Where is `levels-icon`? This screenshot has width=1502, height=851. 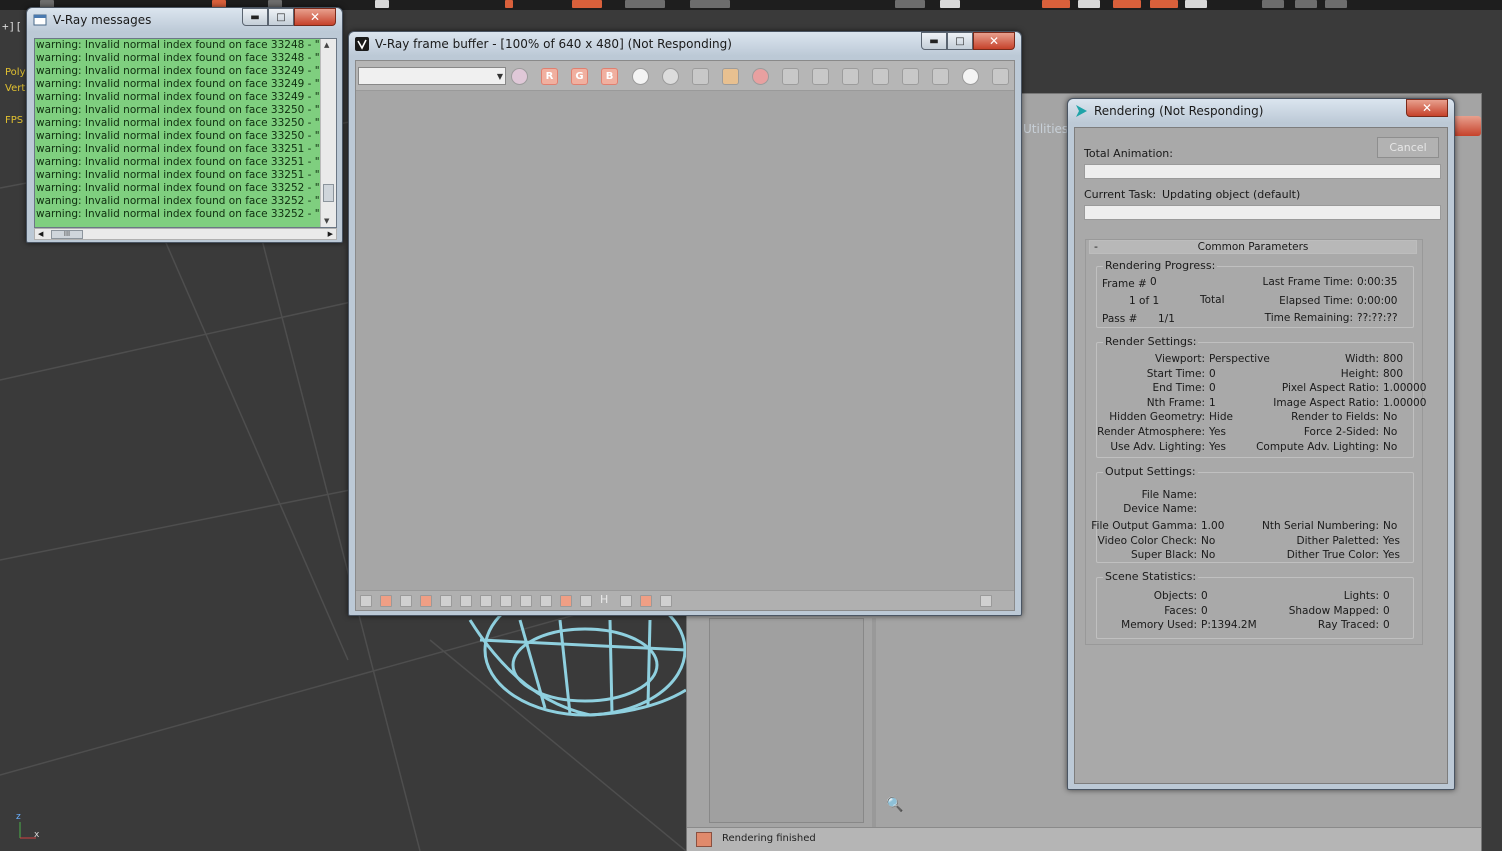 levels-icon is located at coordinates (406, 601).